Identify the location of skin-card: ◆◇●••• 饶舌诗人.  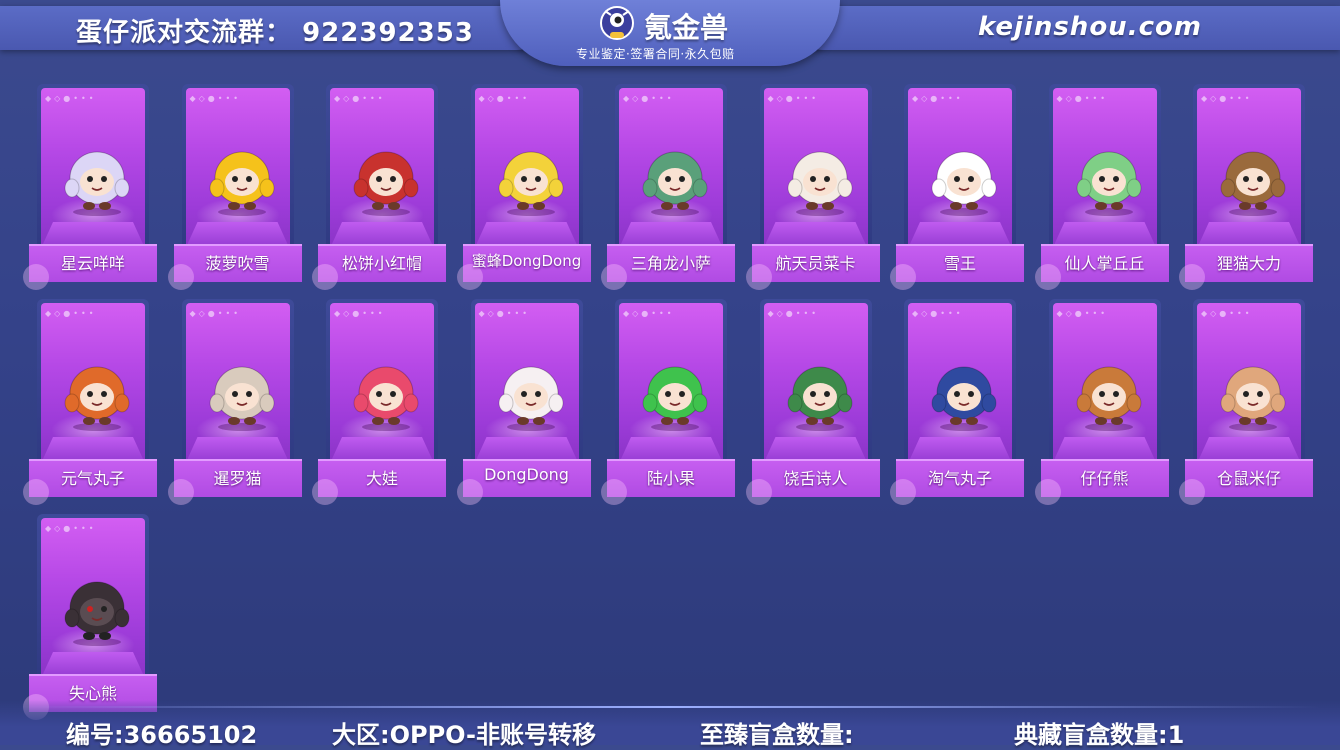
(812, 401).